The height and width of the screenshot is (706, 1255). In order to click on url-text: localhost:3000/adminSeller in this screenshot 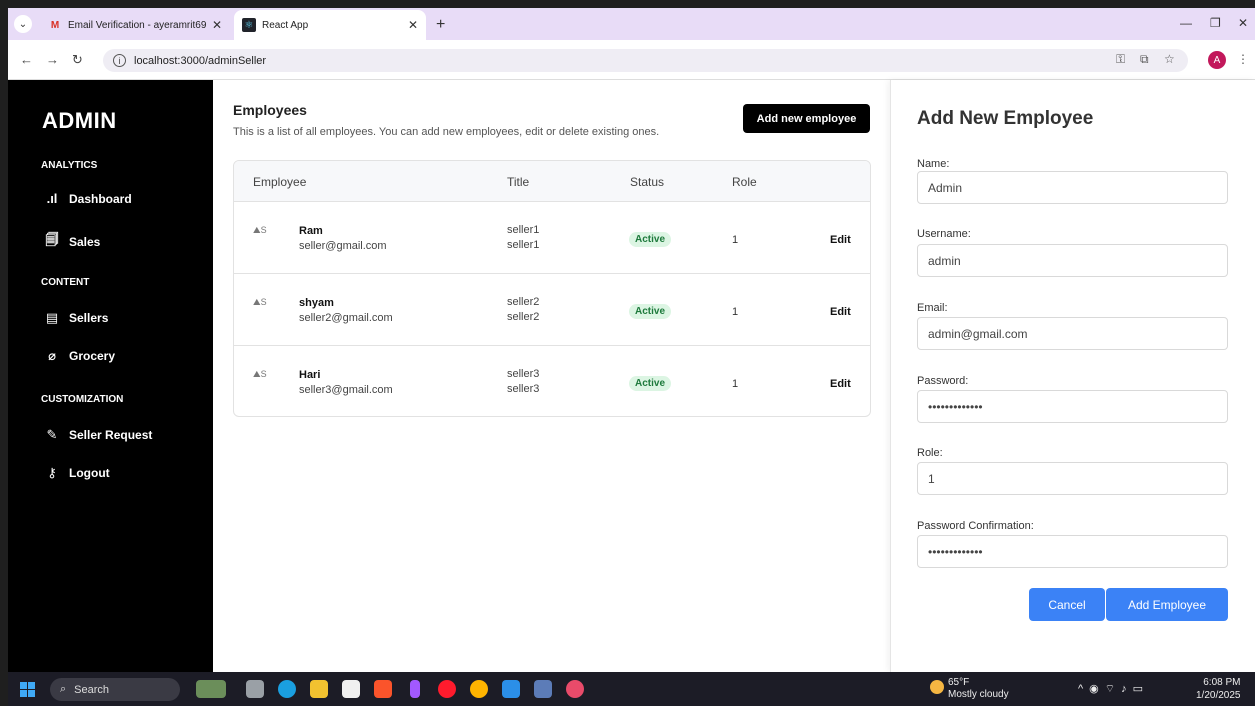, I will do `click(200, 60)`.